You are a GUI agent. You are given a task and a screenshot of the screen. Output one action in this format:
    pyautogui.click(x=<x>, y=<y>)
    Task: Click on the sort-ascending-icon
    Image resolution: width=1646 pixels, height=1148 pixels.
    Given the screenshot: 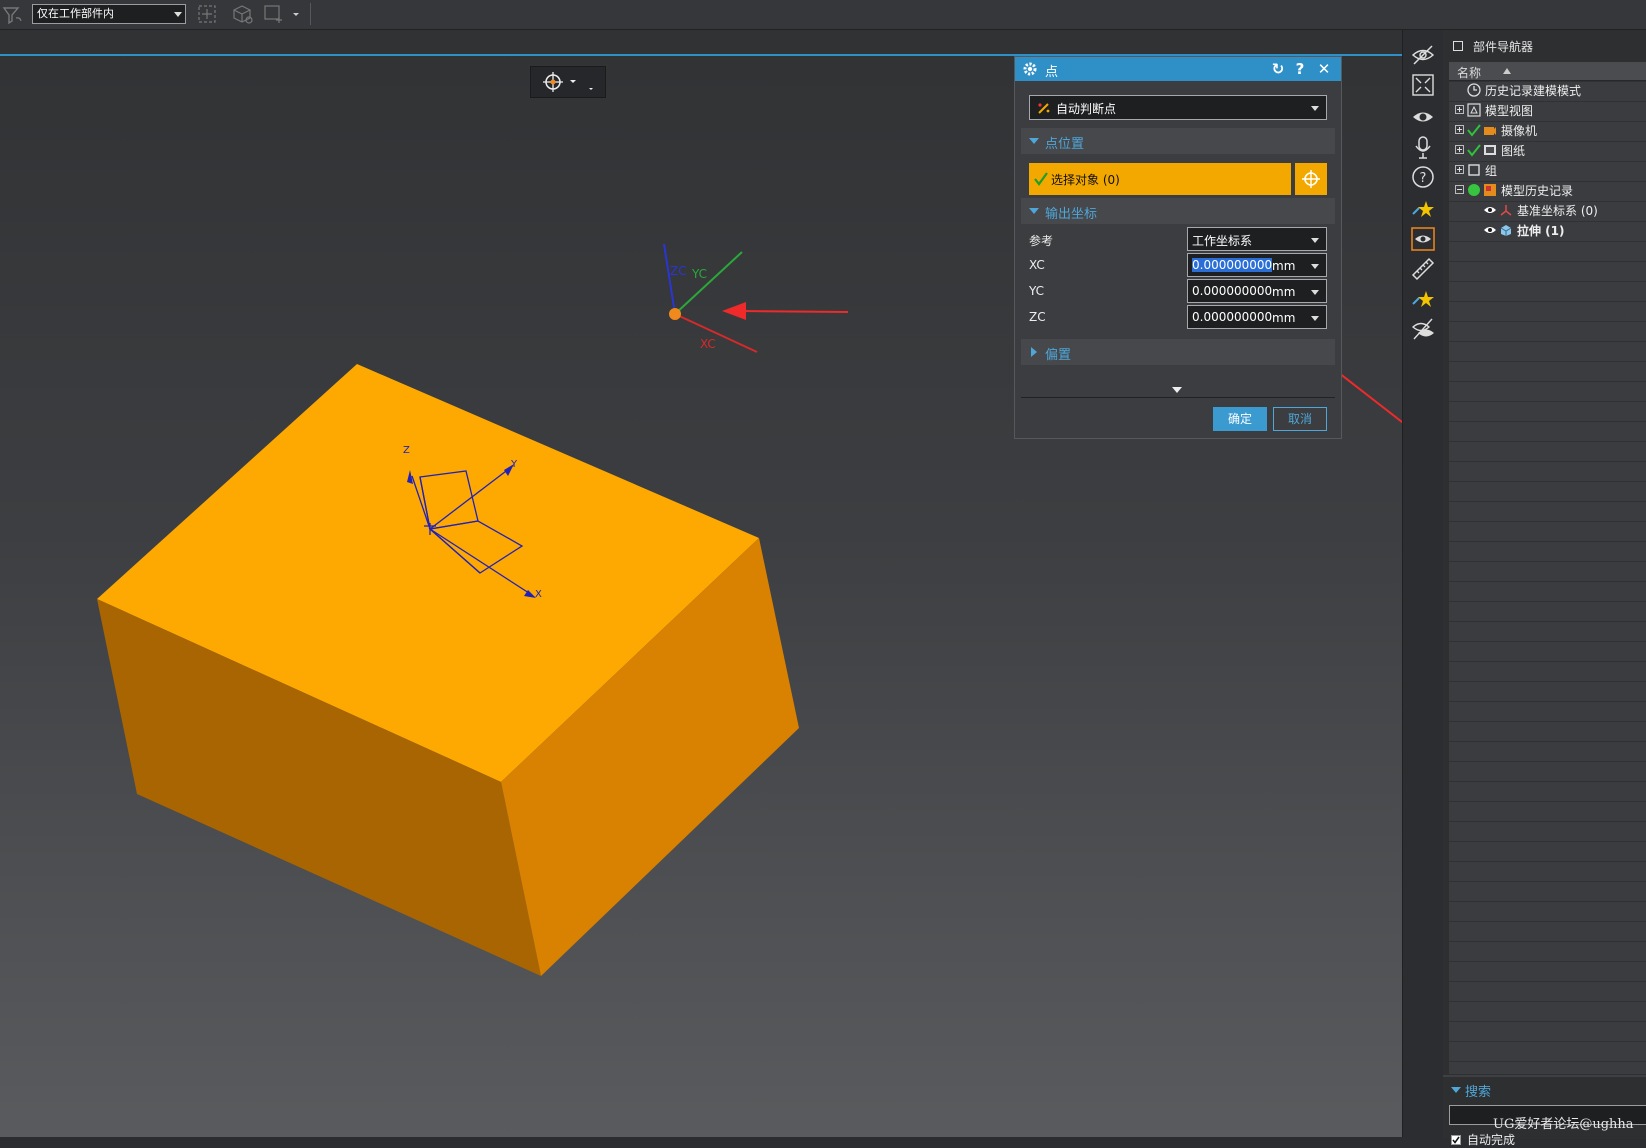 What is the action you would take?
    pyautogui.click(x=1507, y=71)
    